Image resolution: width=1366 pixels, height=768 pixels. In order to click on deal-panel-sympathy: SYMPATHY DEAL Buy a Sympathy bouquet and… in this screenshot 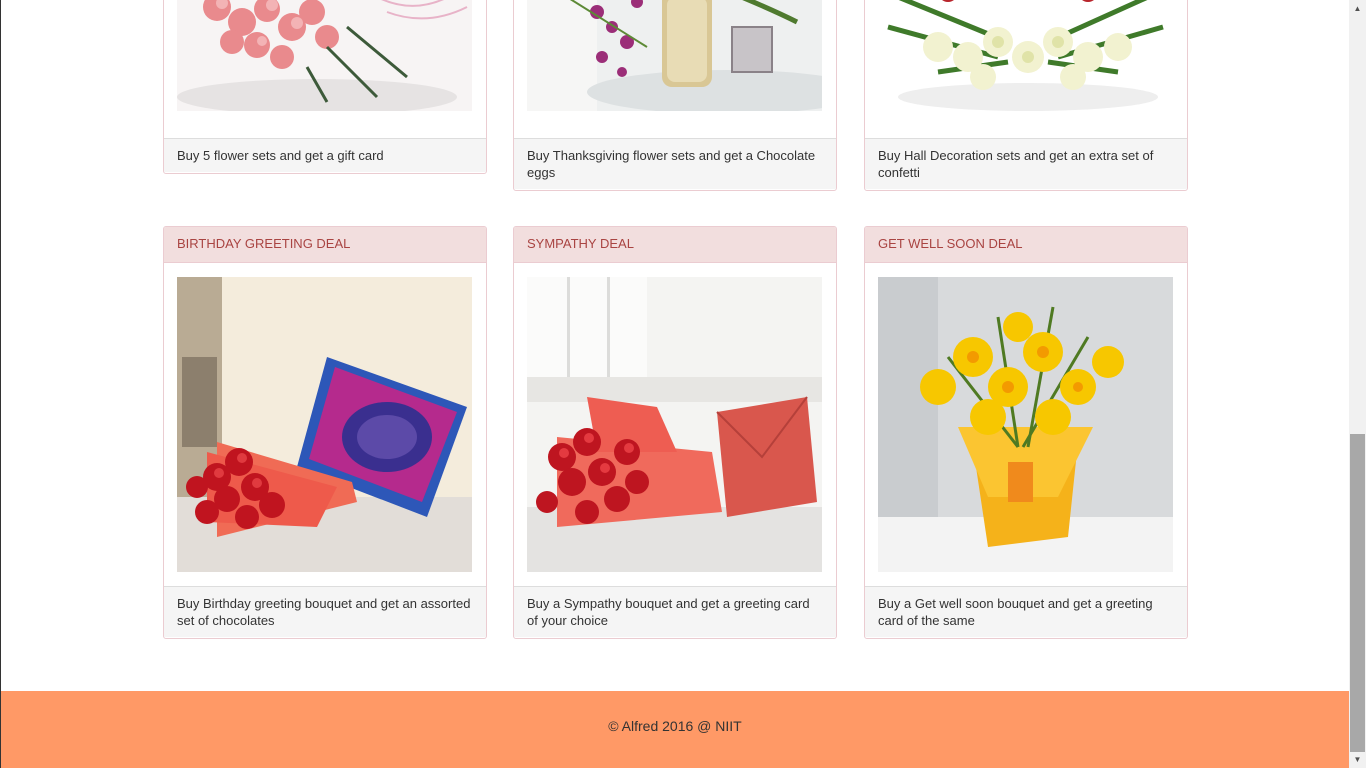, I will do `click(675, 432)`.